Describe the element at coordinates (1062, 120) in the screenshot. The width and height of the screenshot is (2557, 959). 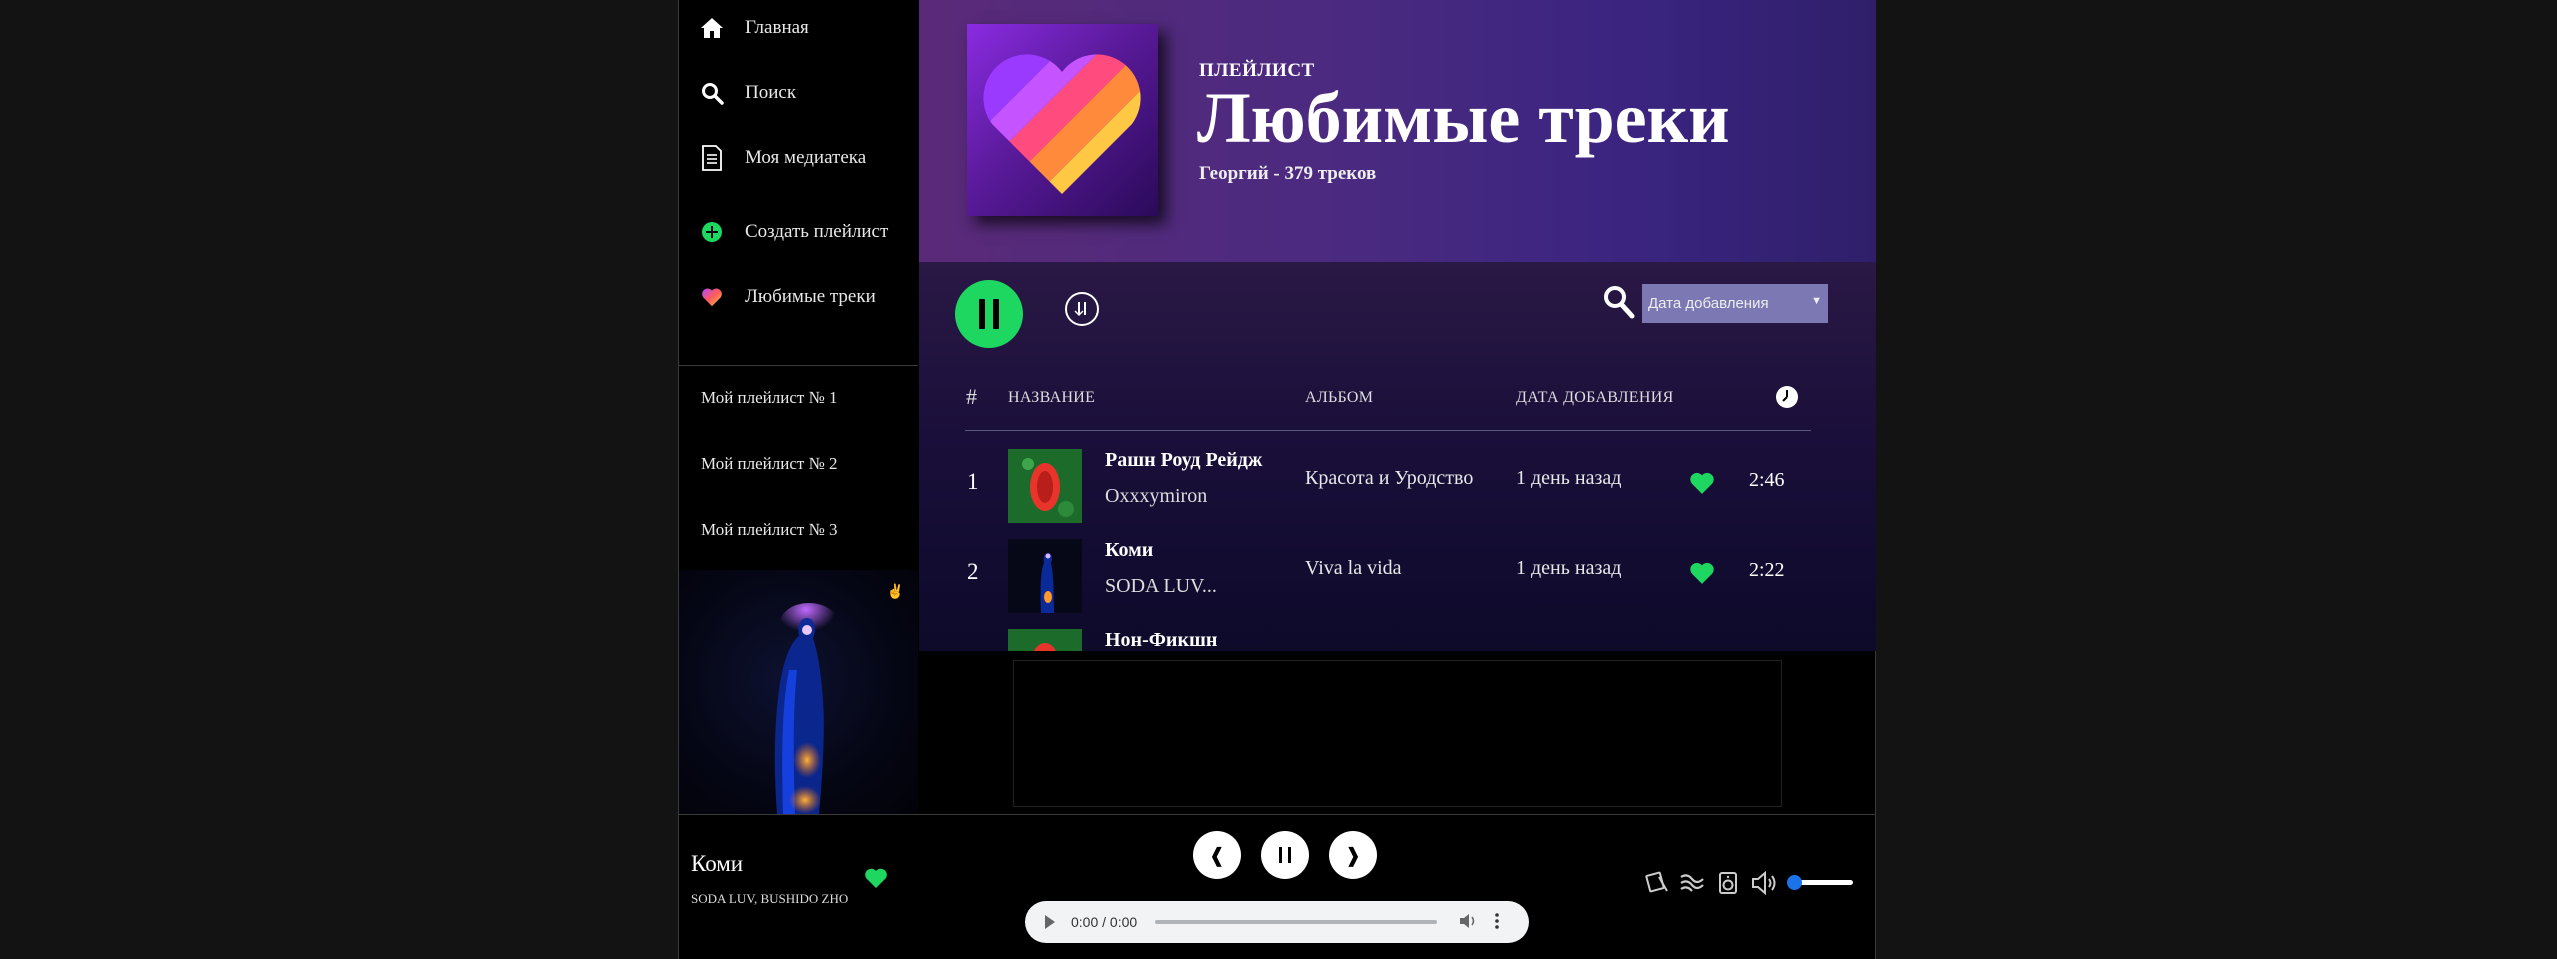
I see `playlist-cover-image` at that location.